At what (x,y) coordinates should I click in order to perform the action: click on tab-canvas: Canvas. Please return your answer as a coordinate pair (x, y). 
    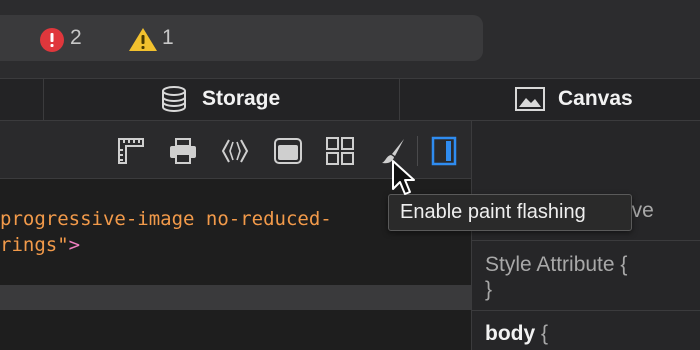
    Looking at the image, I should click on (595, 99).